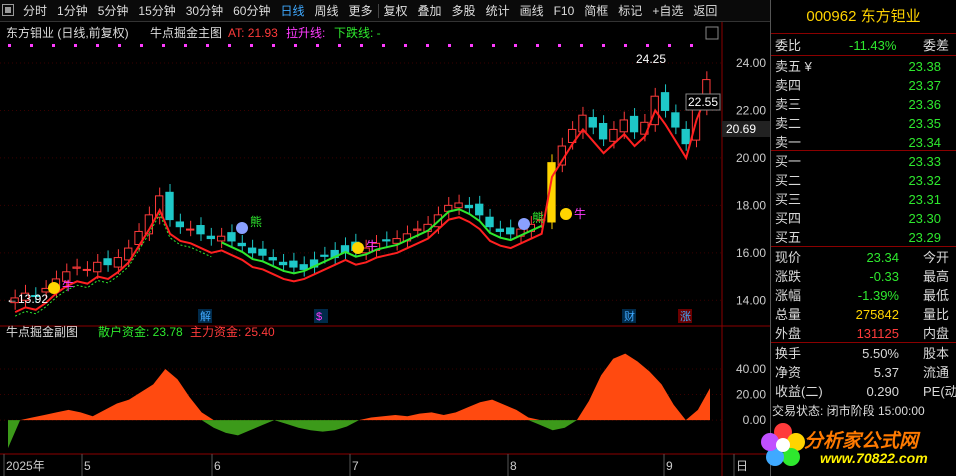 This screenshot has width=956, height=476. What do you see at coordinates (113, 11) in the screenshot?
I see `period-tab-2: 5分钟` at bounding box center [113, 11].